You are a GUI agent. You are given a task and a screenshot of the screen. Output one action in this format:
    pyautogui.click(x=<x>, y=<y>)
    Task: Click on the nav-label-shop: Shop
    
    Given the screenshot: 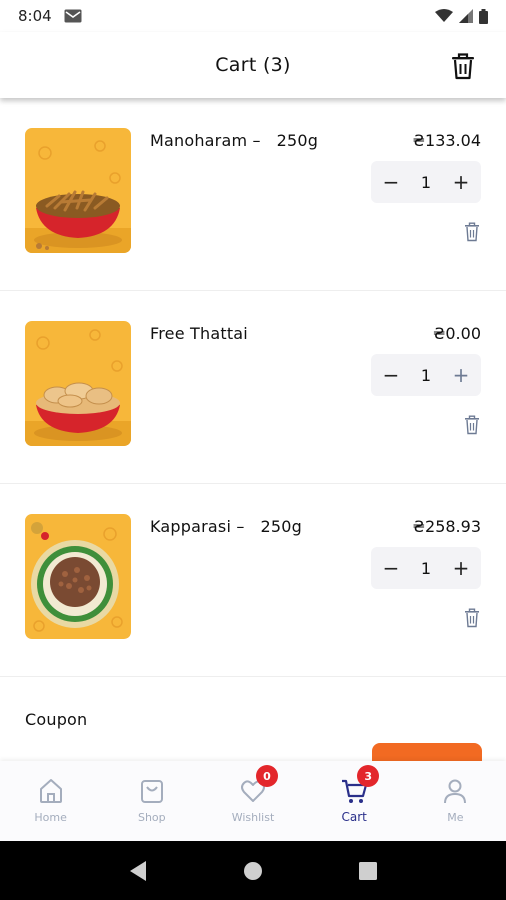 What is the action you would take?
    pyautogui.click(x=151, y=817)
    